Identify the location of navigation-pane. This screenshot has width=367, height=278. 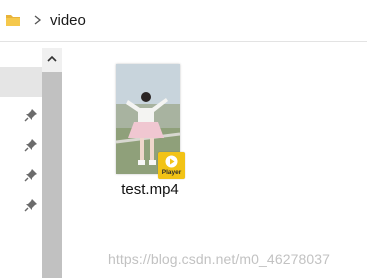
(21, 160).